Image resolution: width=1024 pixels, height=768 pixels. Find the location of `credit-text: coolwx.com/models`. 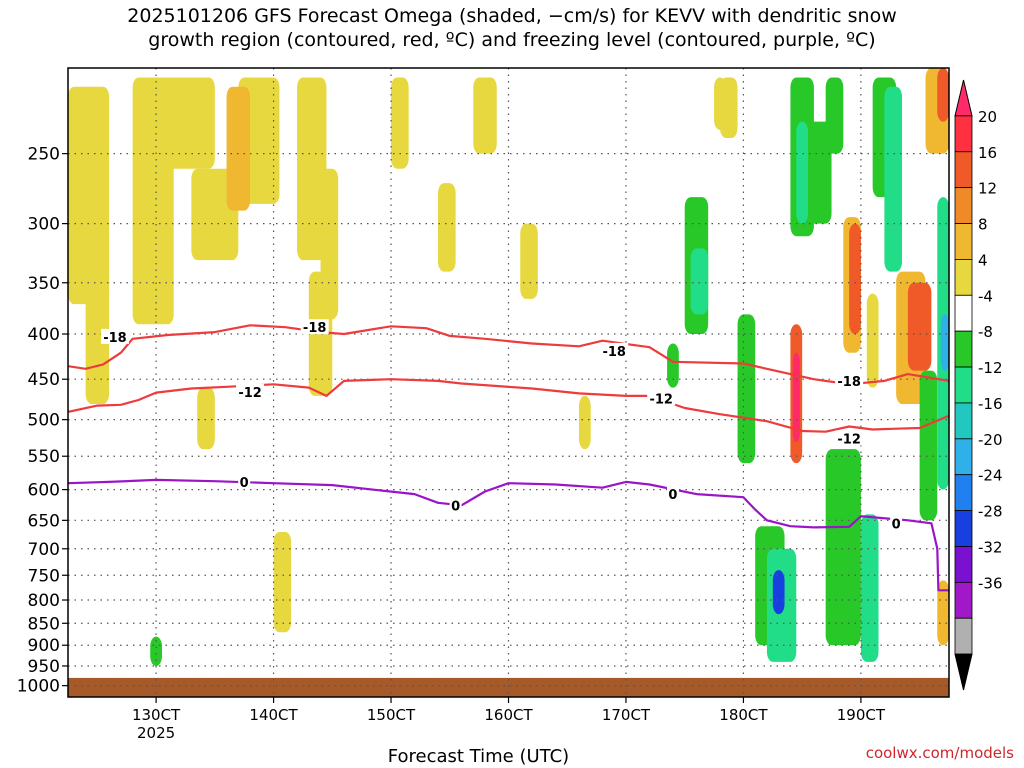

credit-text: coolwx.com/models is located at coordinates (940, 753).